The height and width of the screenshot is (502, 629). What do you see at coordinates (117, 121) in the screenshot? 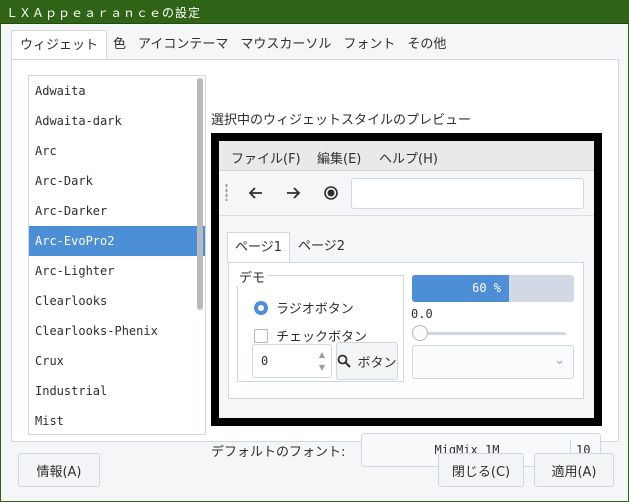
I see `list-item: Adwaita-dark` at bounding box center [117, 121].